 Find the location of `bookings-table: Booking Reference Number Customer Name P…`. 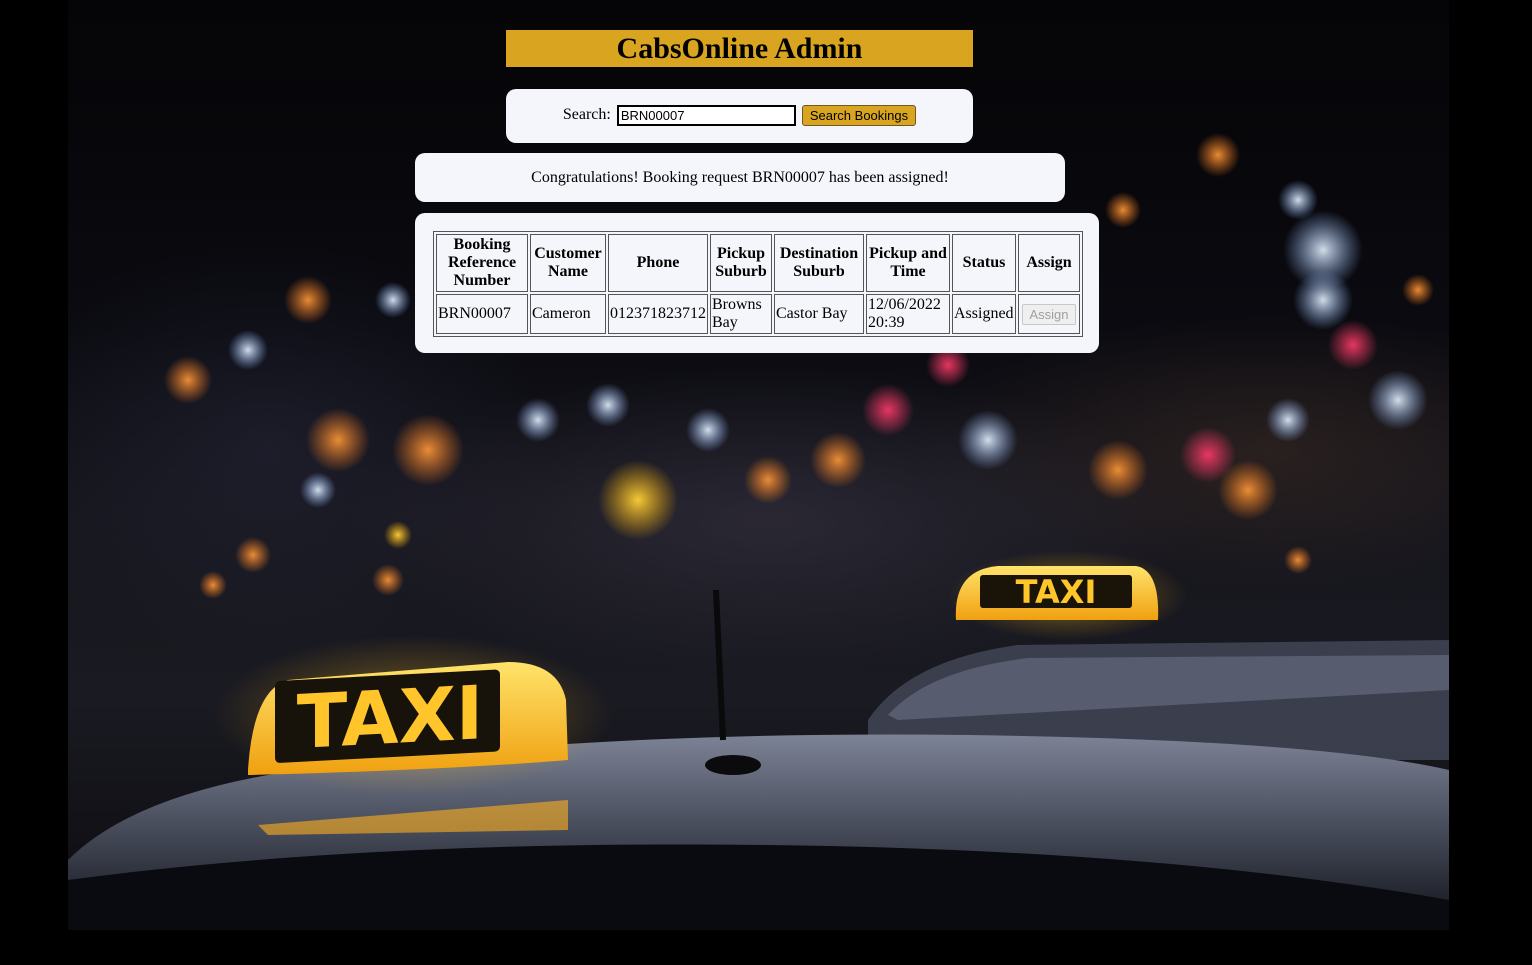

bookings-table: Booking Reference Number Customer Name P… is located at coordinates (758, 284).